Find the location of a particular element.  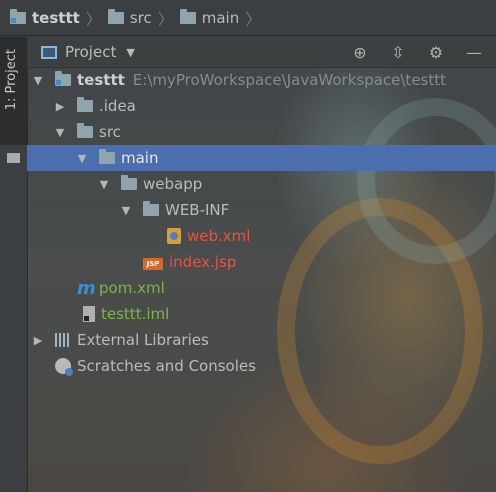

breadcrumb-item-project: testtt is located at coordinates (45, 17).